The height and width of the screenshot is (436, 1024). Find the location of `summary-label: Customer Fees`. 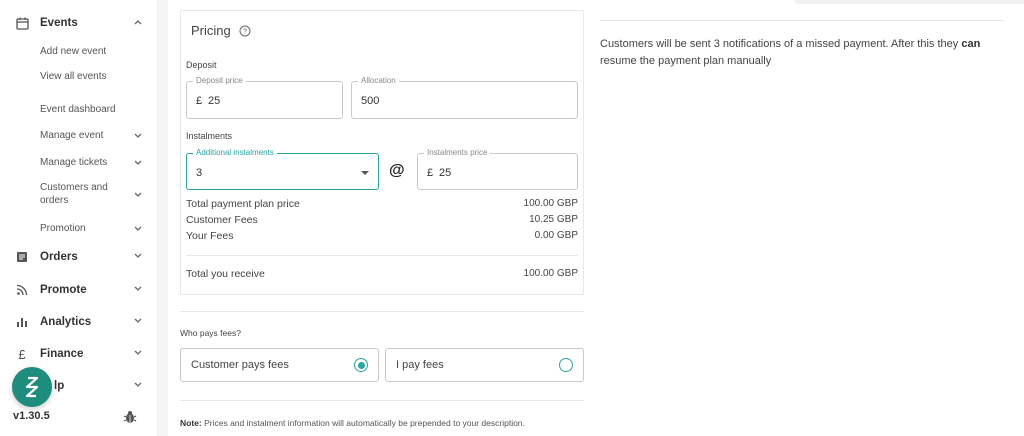

summary-label: Customer Fees is located at coordinates (222, 220).